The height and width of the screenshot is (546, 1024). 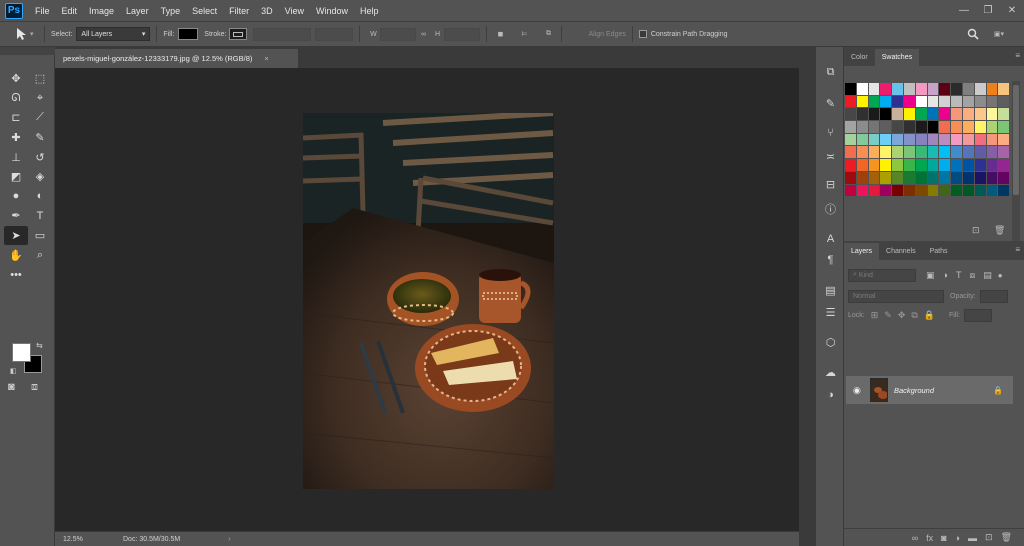 I want to click on fill-swatch, so click(x=188, y=34).